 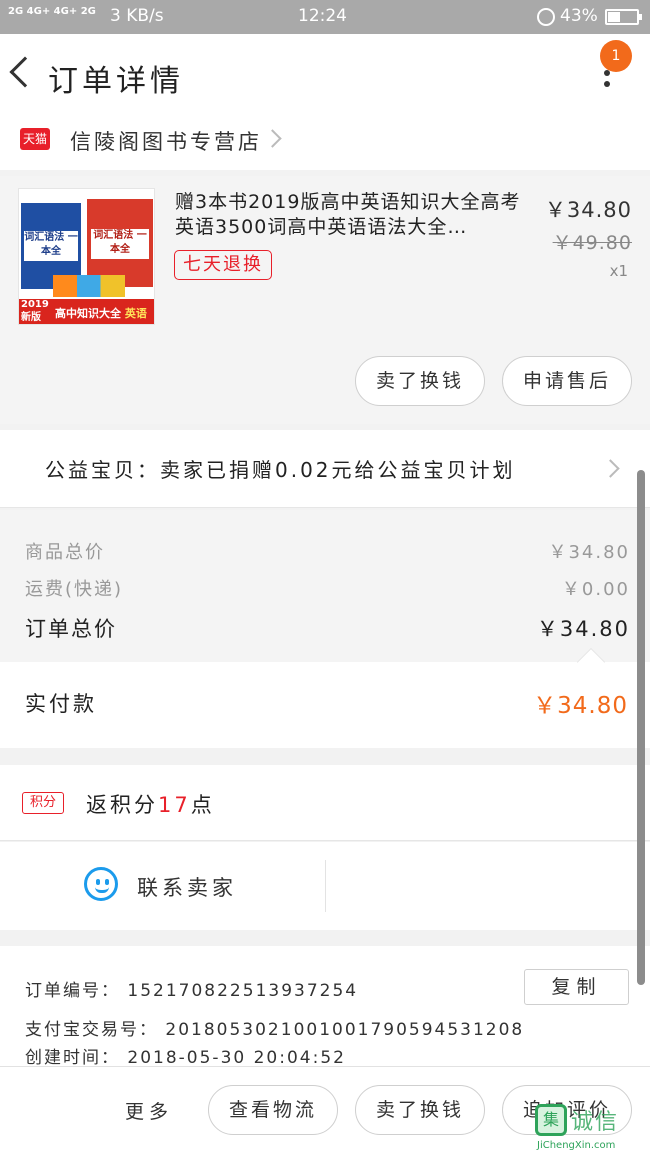 I want to click on site-watermark: 集 诚信 JiChengXin.com, so click(x=591, y=1127).